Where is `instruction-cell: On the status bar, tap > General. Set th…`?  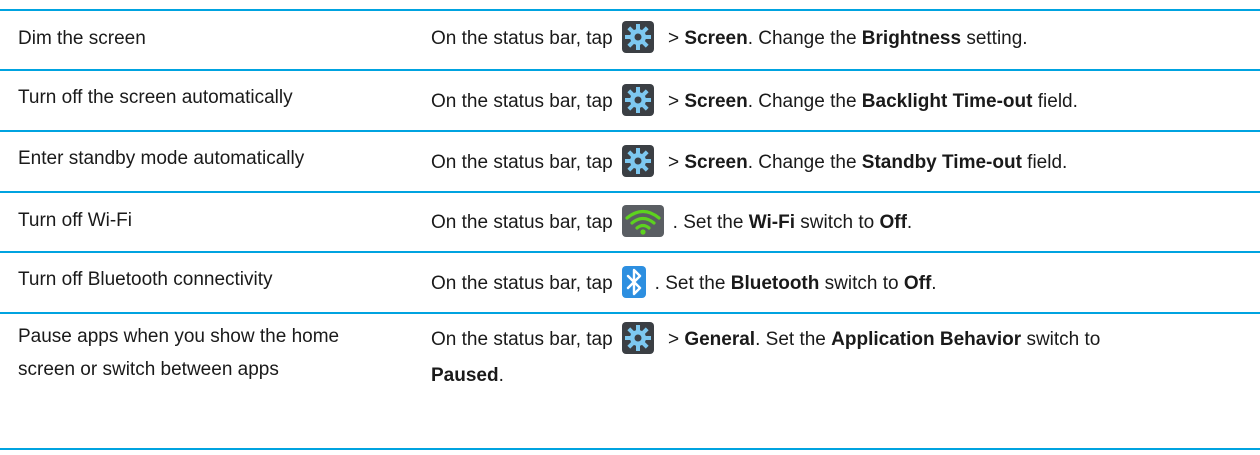 instruction-cell: On the status bar, tap > General. Set th… is located at coordinates (838, 357).